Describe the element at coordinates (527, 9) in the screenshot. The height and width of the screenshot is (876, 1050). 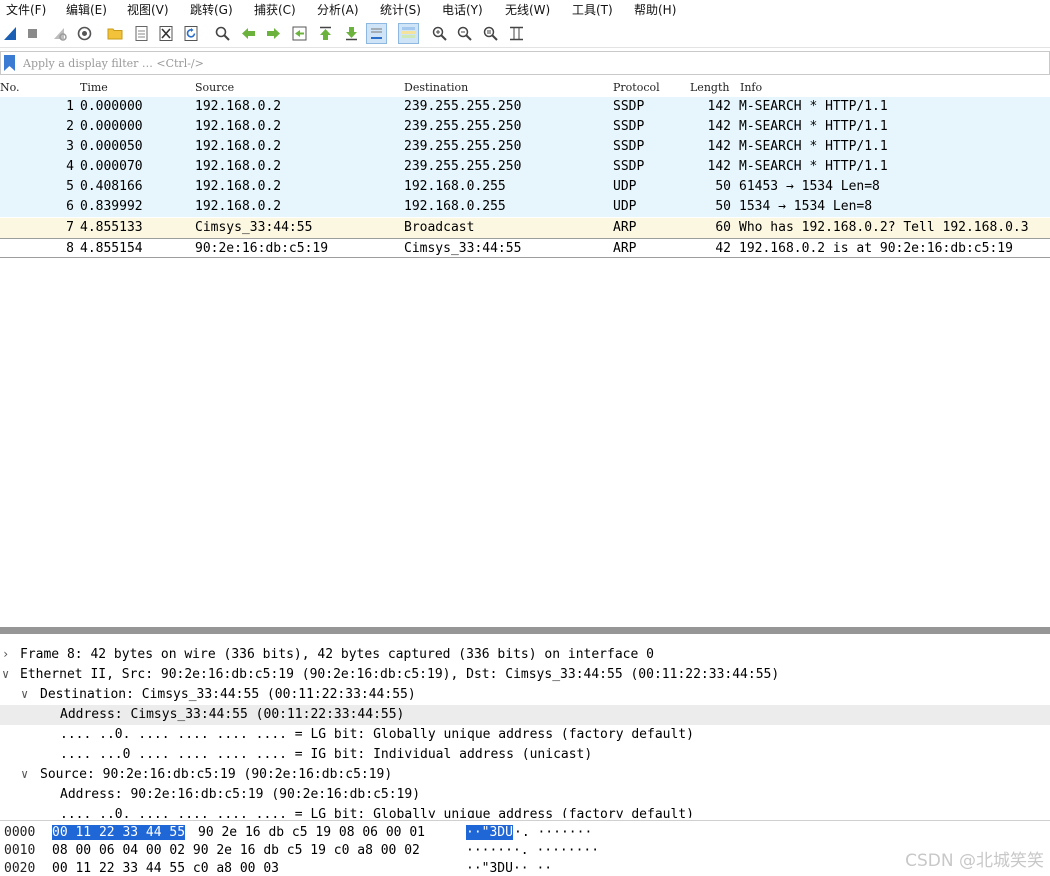
I see `menu-wireless: 无线(W)` at that location.